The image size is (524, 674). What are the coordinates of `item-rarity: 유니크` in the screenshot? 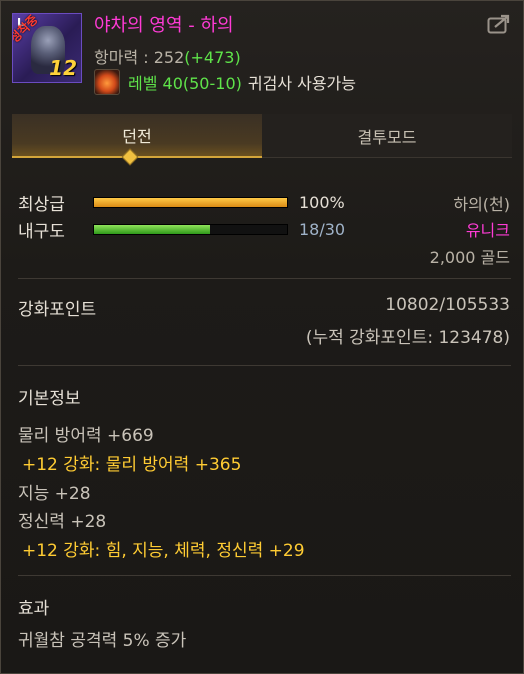 It's located at (487, 230).